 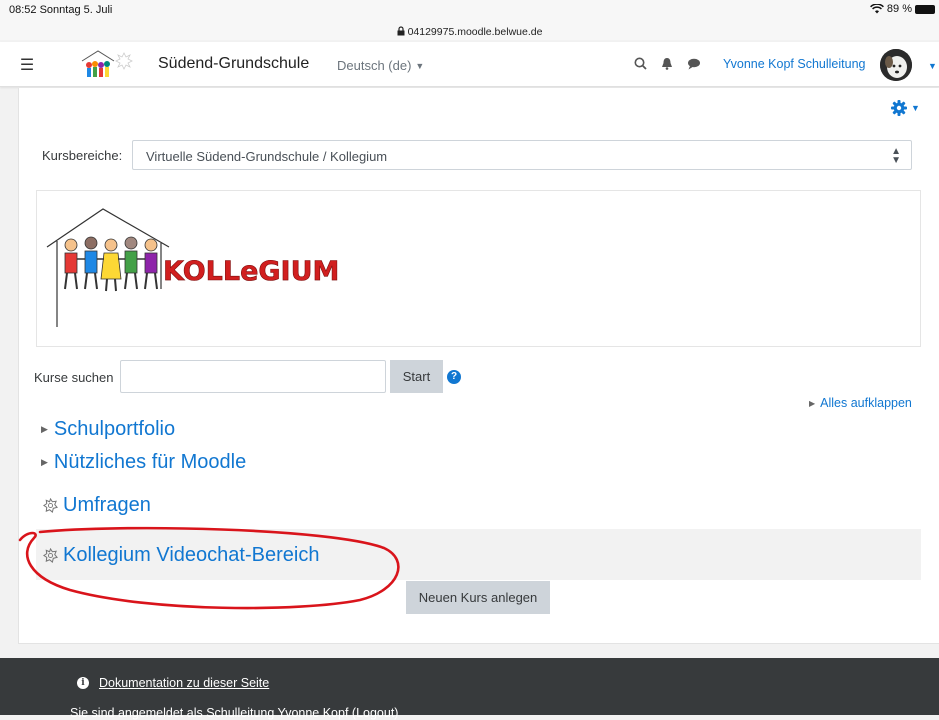 I want to click on status-time-date: 08:52 Sonntag 5. Juli, so click(x=61, y=10).